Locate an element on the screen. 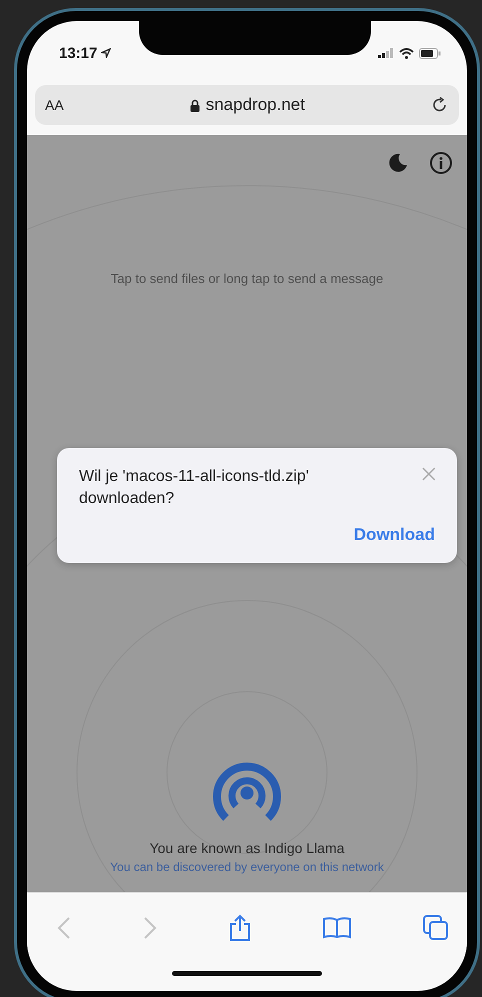 This screenshot has width=482, height=997. close-icon is located at coordinates (429, 474).